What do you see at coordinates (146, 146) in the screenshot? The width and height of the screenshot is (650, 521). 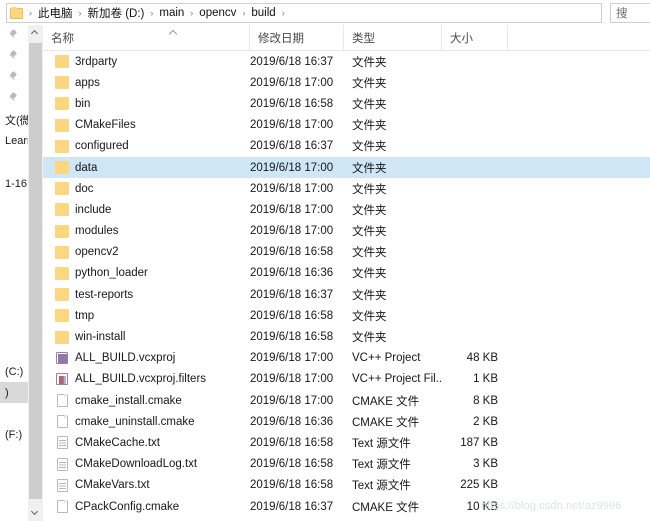 I see `file-name-cell: configured` at bounding box center [146, 146].